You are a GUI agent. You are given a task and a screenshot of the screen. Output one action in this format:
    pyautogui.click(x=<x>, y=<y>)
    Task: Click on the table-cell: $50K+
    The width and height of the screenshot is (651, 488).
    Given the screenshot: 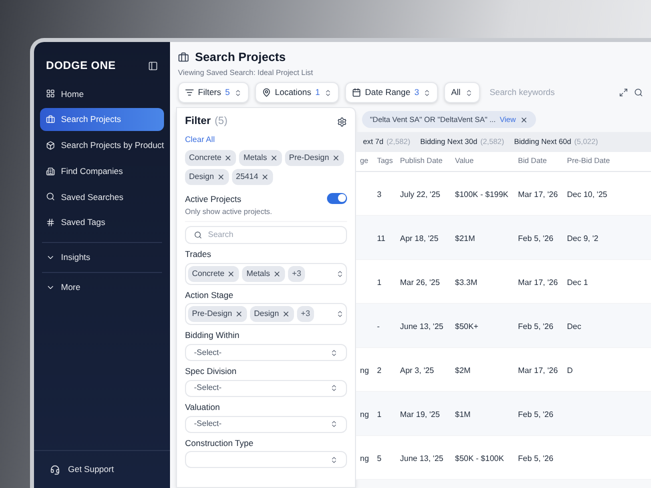 What is the action you would take?
    pyautogui.click(x=466, y=326)
    